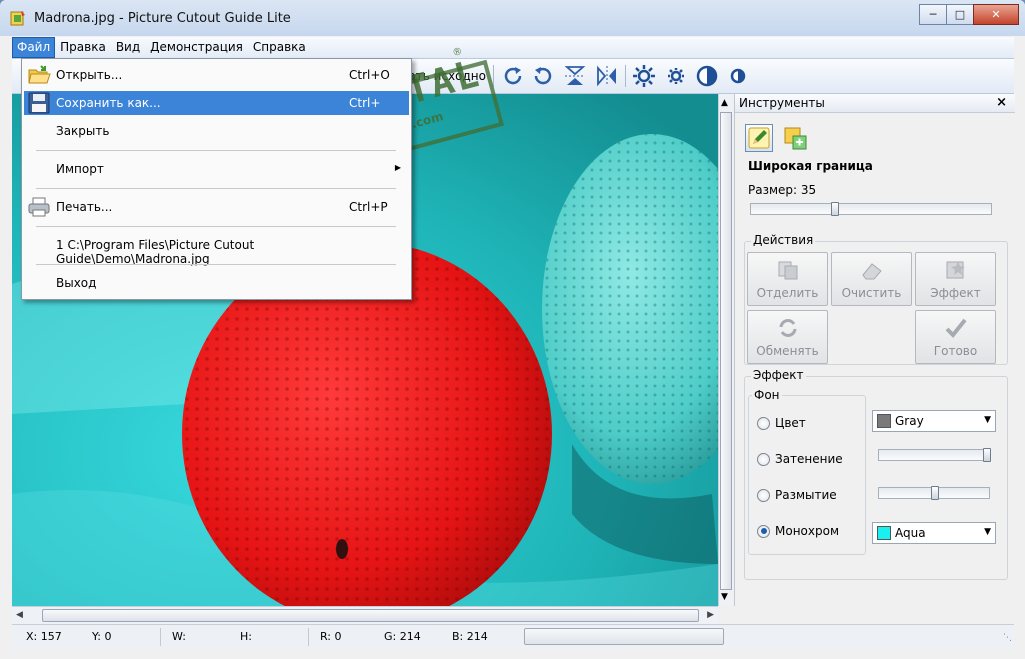 The image size is (1025, 659). I want to click on radio-shading-label: Затенение, so click(809, 459).